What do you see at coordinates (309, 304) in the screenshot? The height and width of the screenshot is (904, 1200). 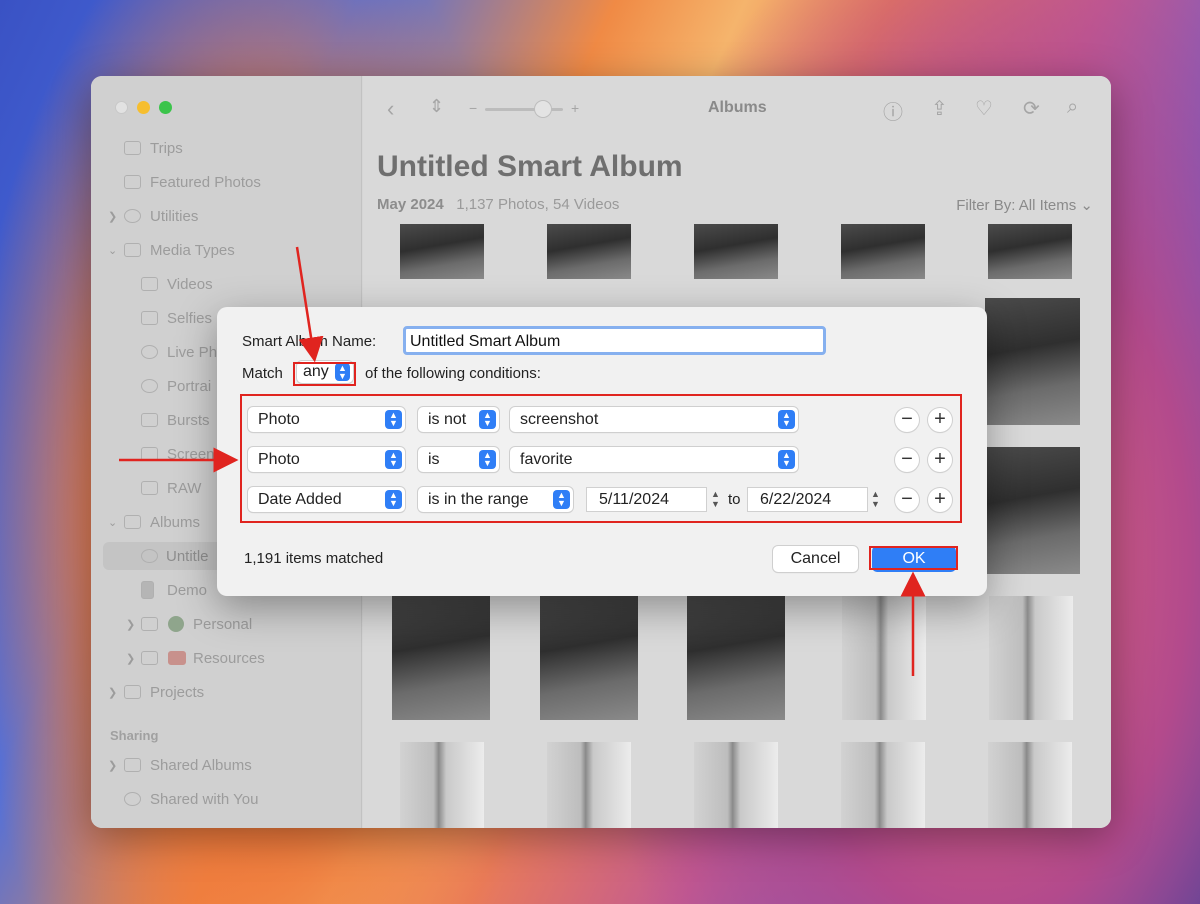 I see `annotation-arrow-match` at bounding box center [309, 304].